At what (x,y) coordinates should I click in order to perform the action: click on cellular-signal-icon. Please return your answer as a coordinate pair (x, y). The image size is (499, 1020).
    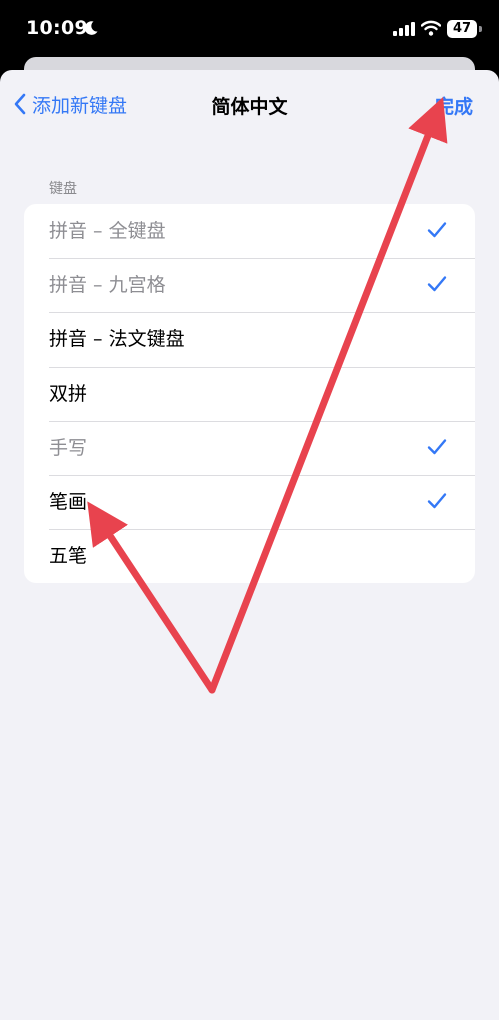
    Looking at the image, I should click on (404, 29).